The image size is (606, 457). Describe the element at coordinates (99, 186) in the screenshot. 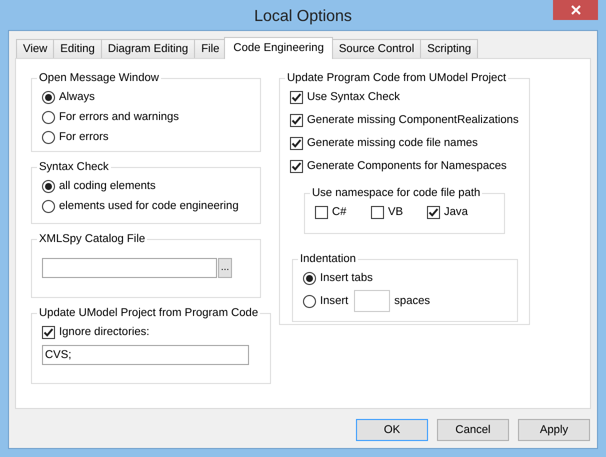

I see `radio-option: all coding elements` at that location.